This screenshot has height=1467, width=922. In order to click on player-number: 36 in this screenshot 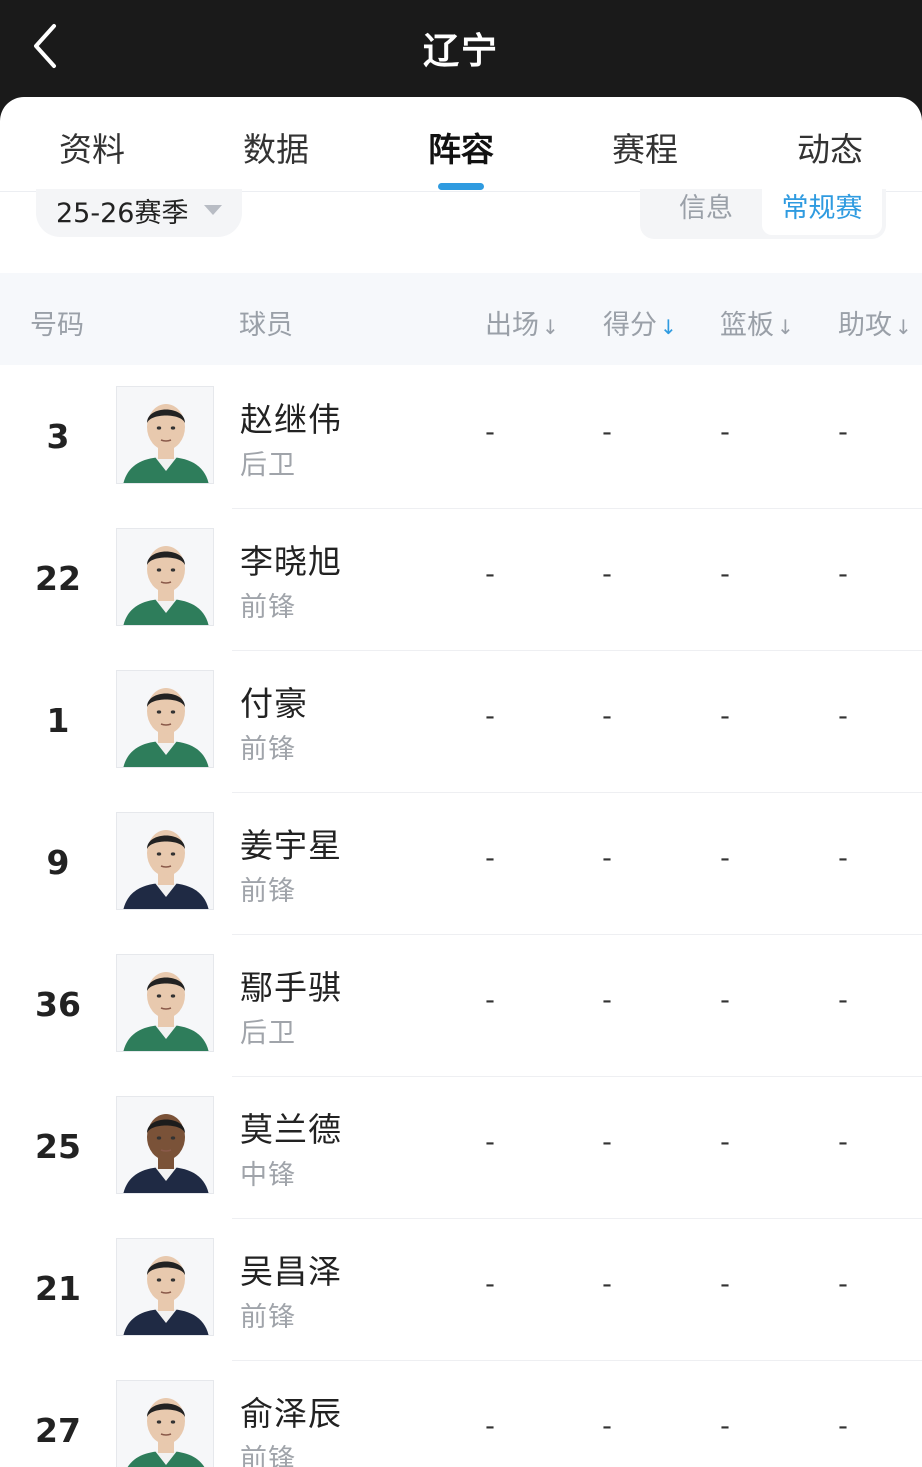, I will do `click(58, 1004)`.